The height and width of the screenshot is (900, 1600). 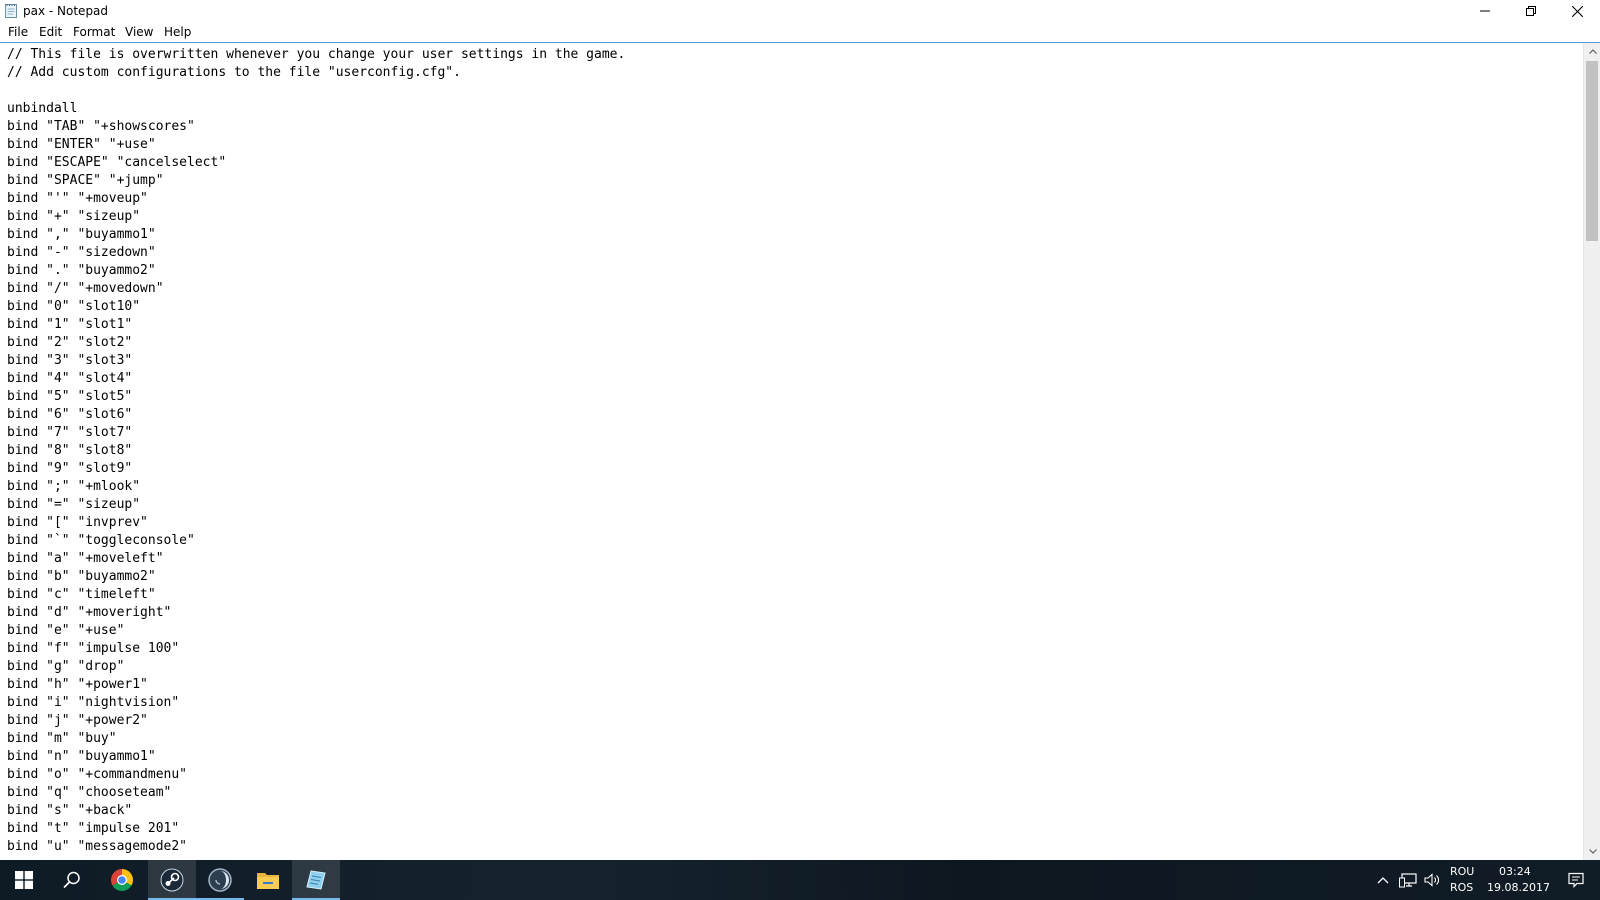 What do you see at coordinates (1462, 871) in the screenshot?
I see `language-code: ROU` at bounding box center [1462, 871].